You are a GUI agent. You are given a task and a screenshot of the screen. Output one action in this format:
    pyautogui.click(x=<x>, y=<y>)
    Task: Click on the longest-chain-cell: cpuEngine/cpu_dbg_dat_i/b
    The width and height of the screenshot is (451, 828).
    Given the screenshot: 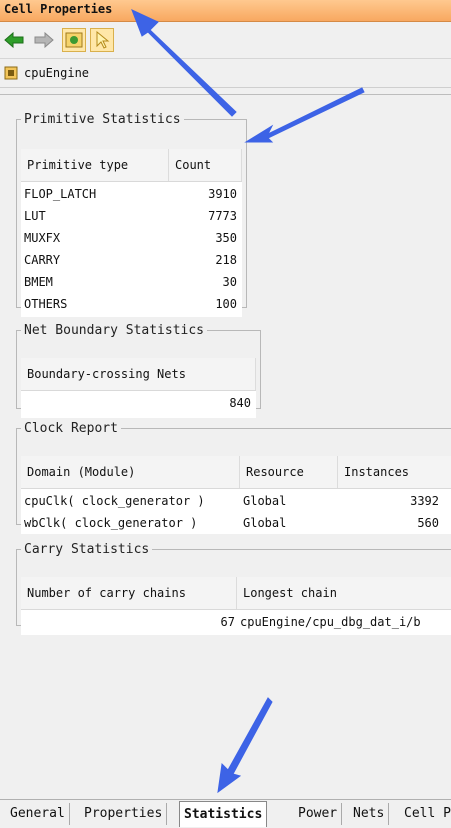 What is the action you would take?
    pyautogui.click(x=330, y=622)
    